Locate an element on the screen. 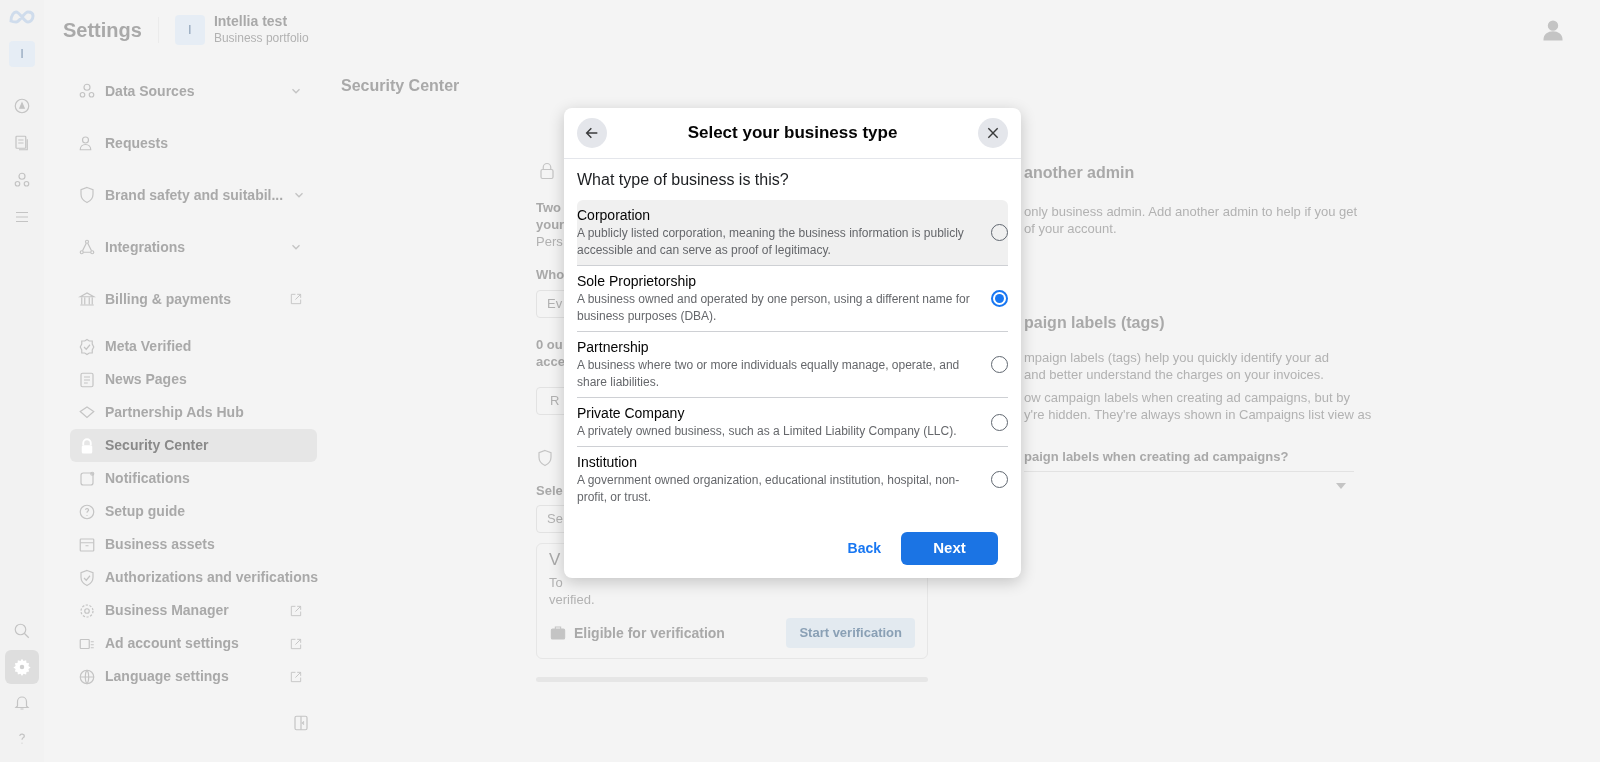 This screenshot has width=1600, height=762. sidebar-label: Business Manager is located at coordinates (167, 610).